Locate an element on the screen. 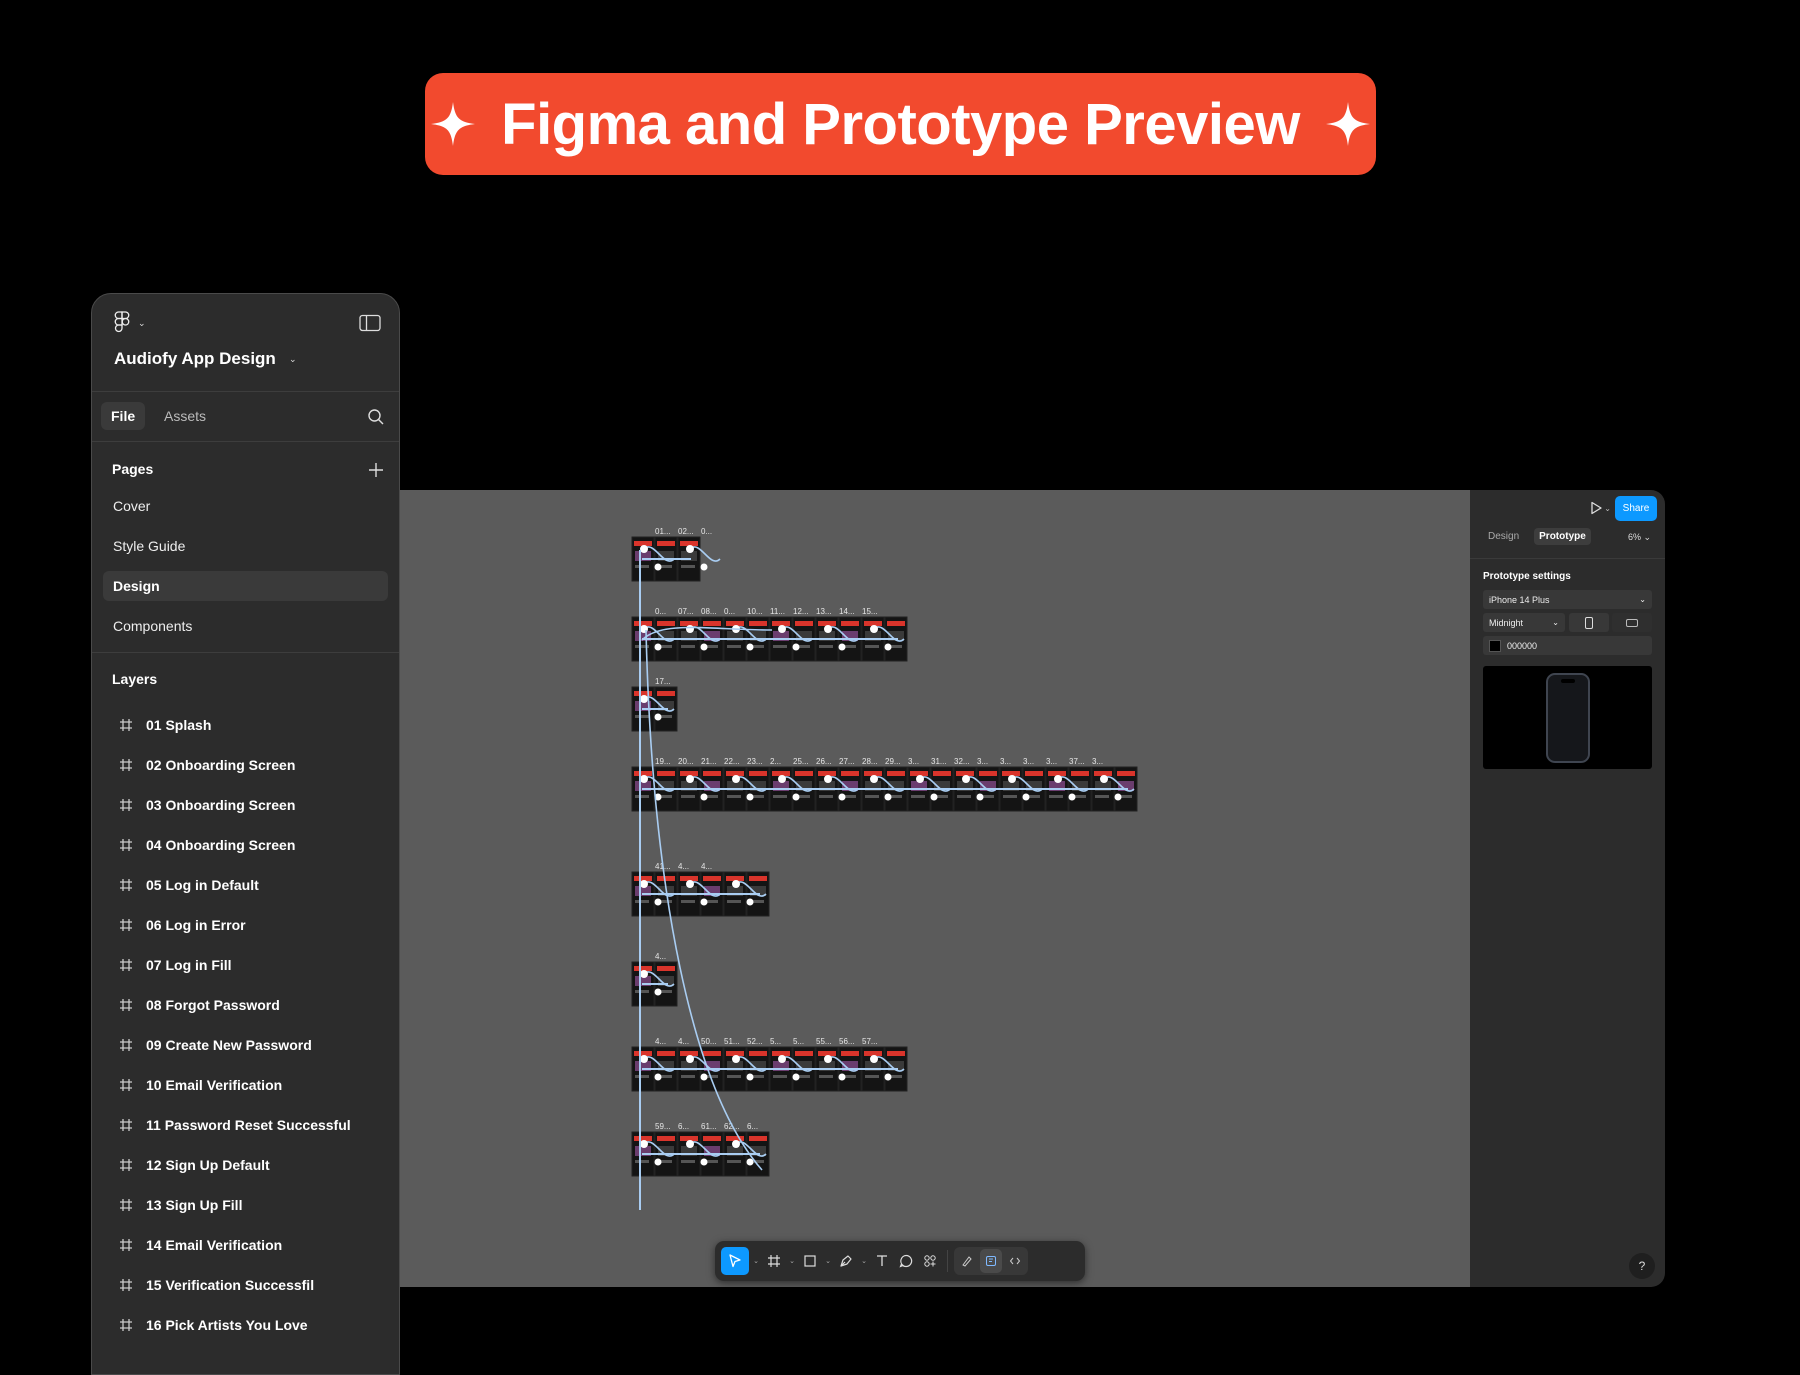 The width and height of the screenshot is (1800, 1375). page-item-style-guide: Style Guide is located at coordinates (245, 546).